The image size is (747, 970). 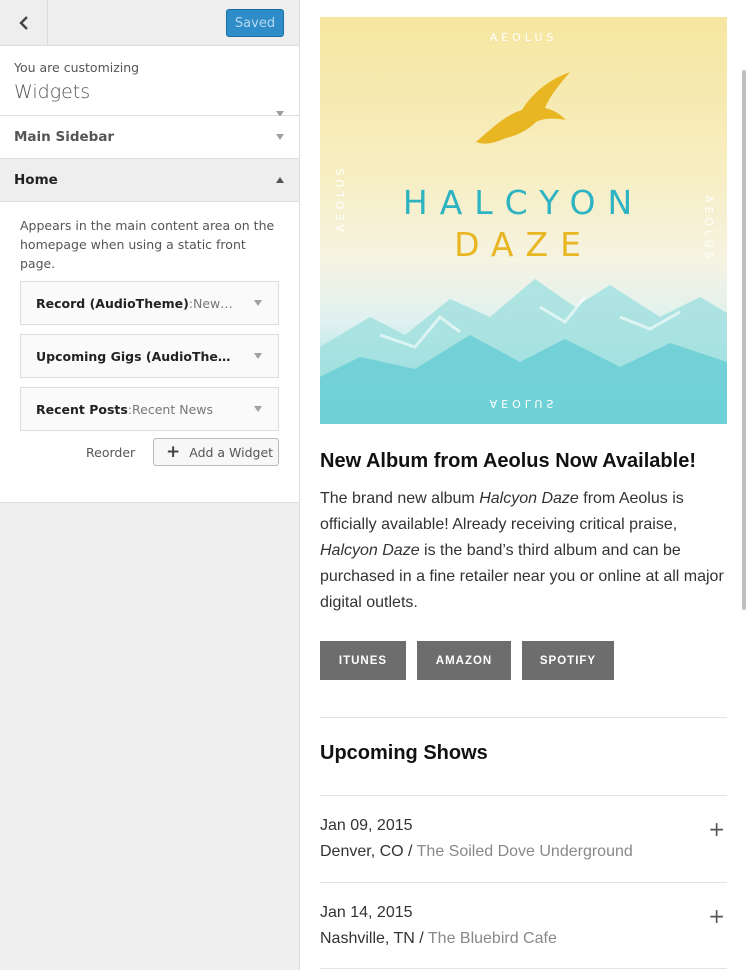 I want to click on widget-title: Record (AudioTheme), so click(x=112, y=303).